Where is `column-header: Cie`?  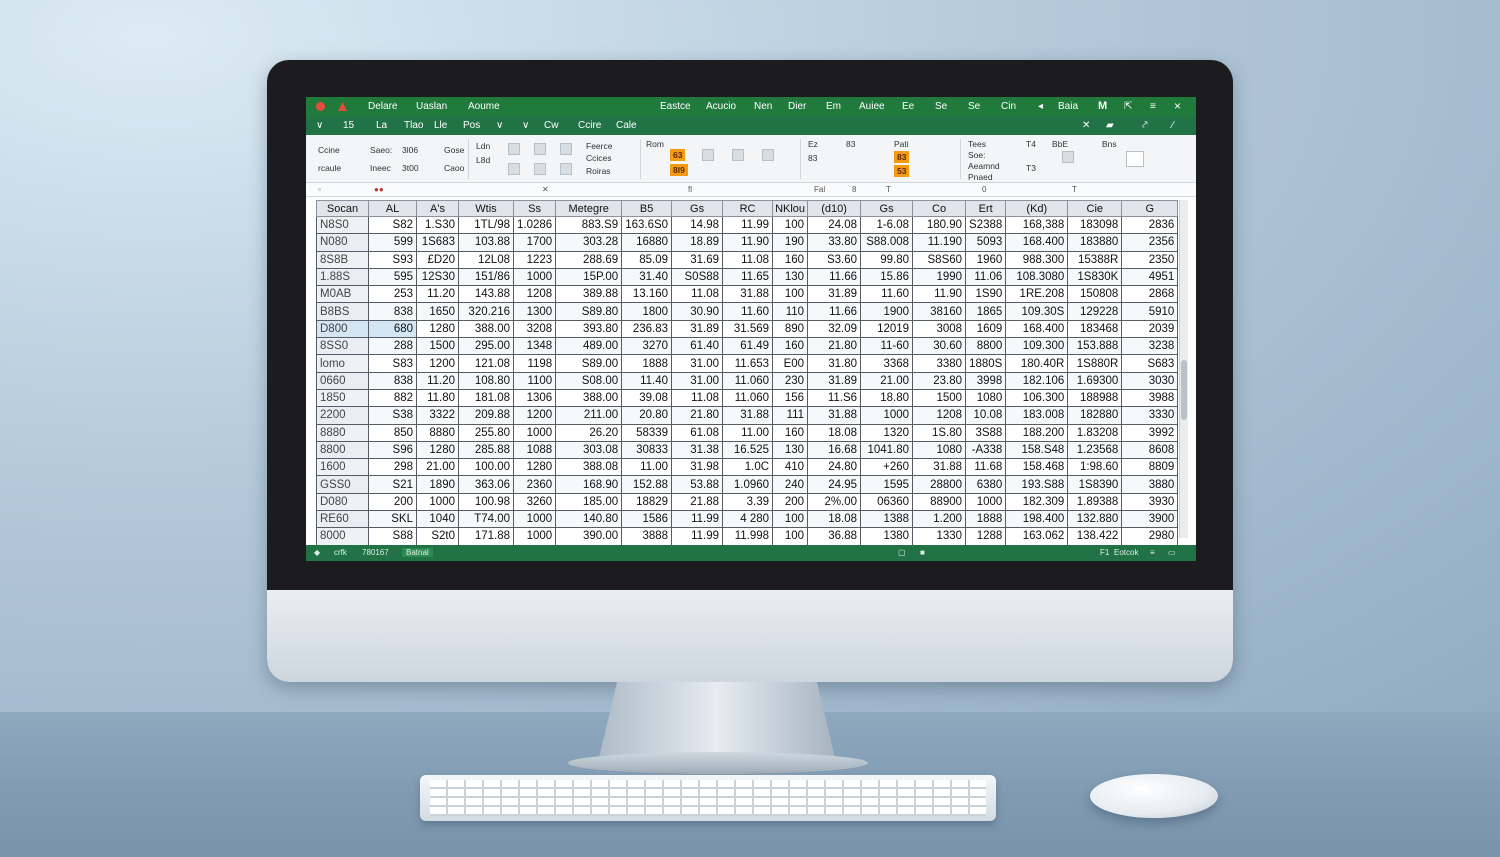 column-header: Cie is located at coordinates (1095, 208).